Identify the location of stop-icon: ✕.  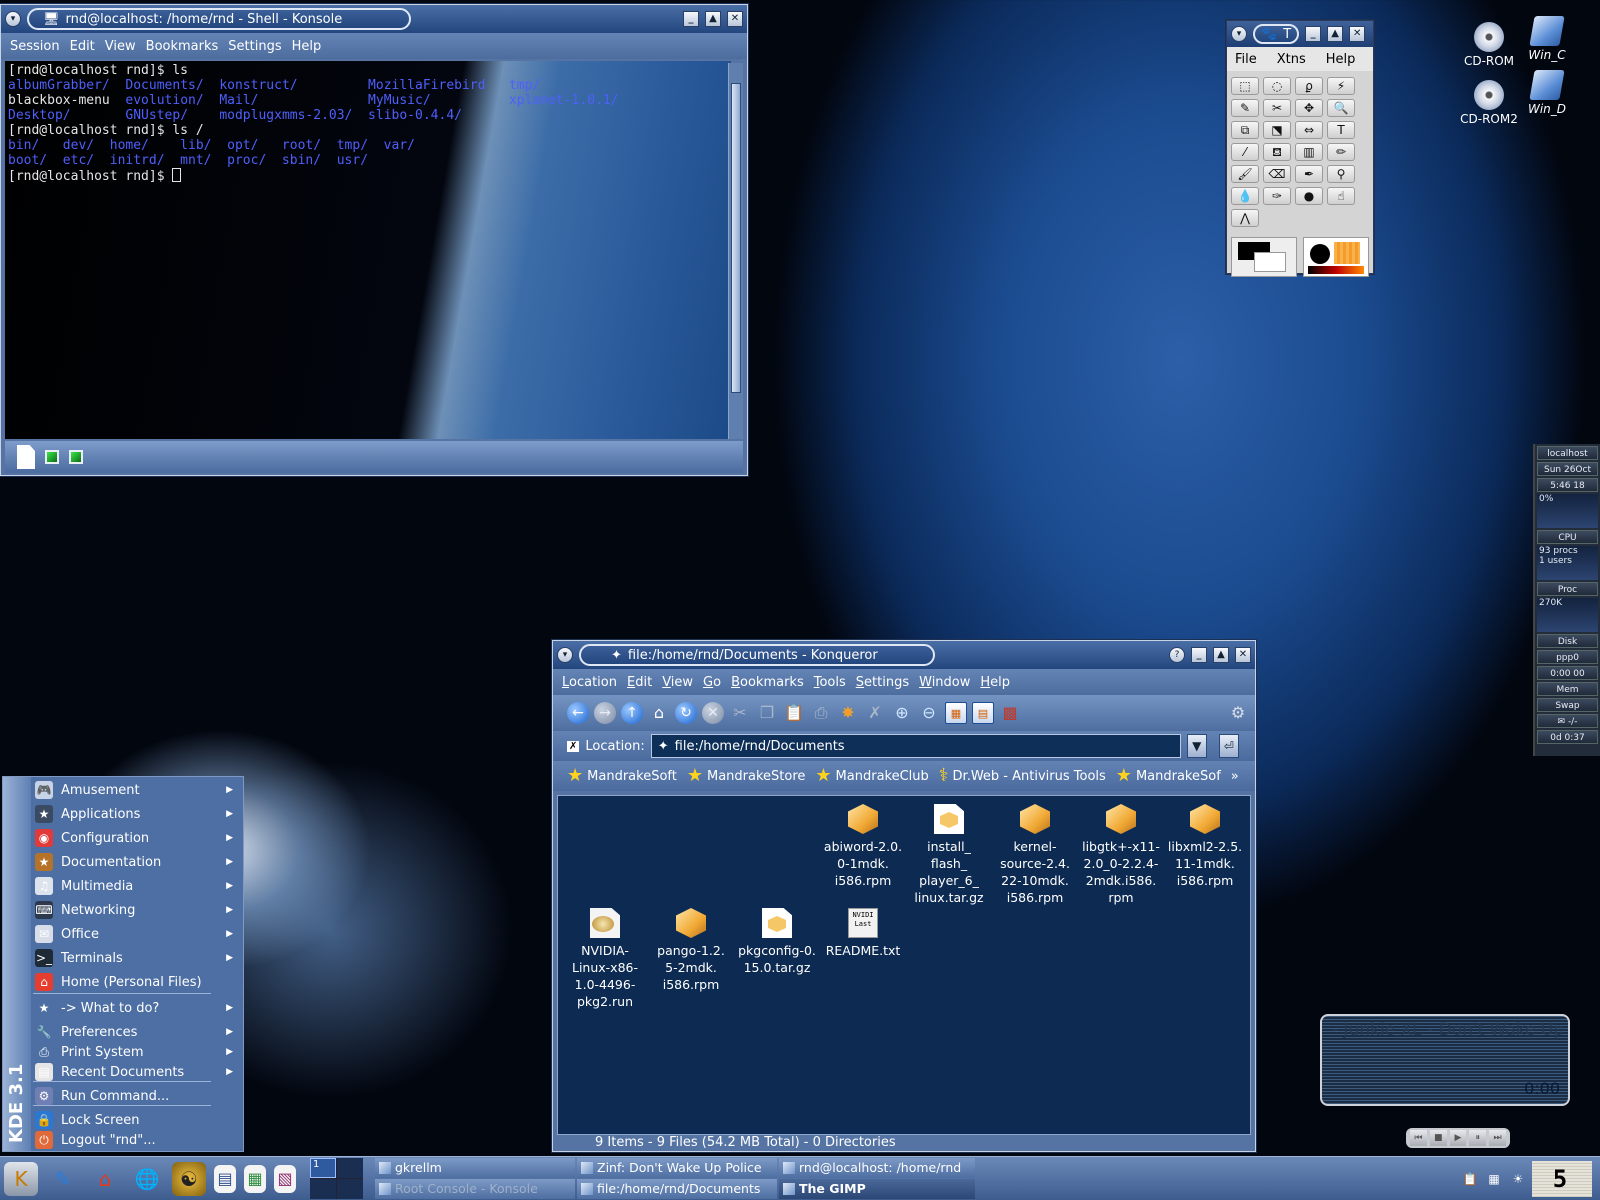
(713, 713).